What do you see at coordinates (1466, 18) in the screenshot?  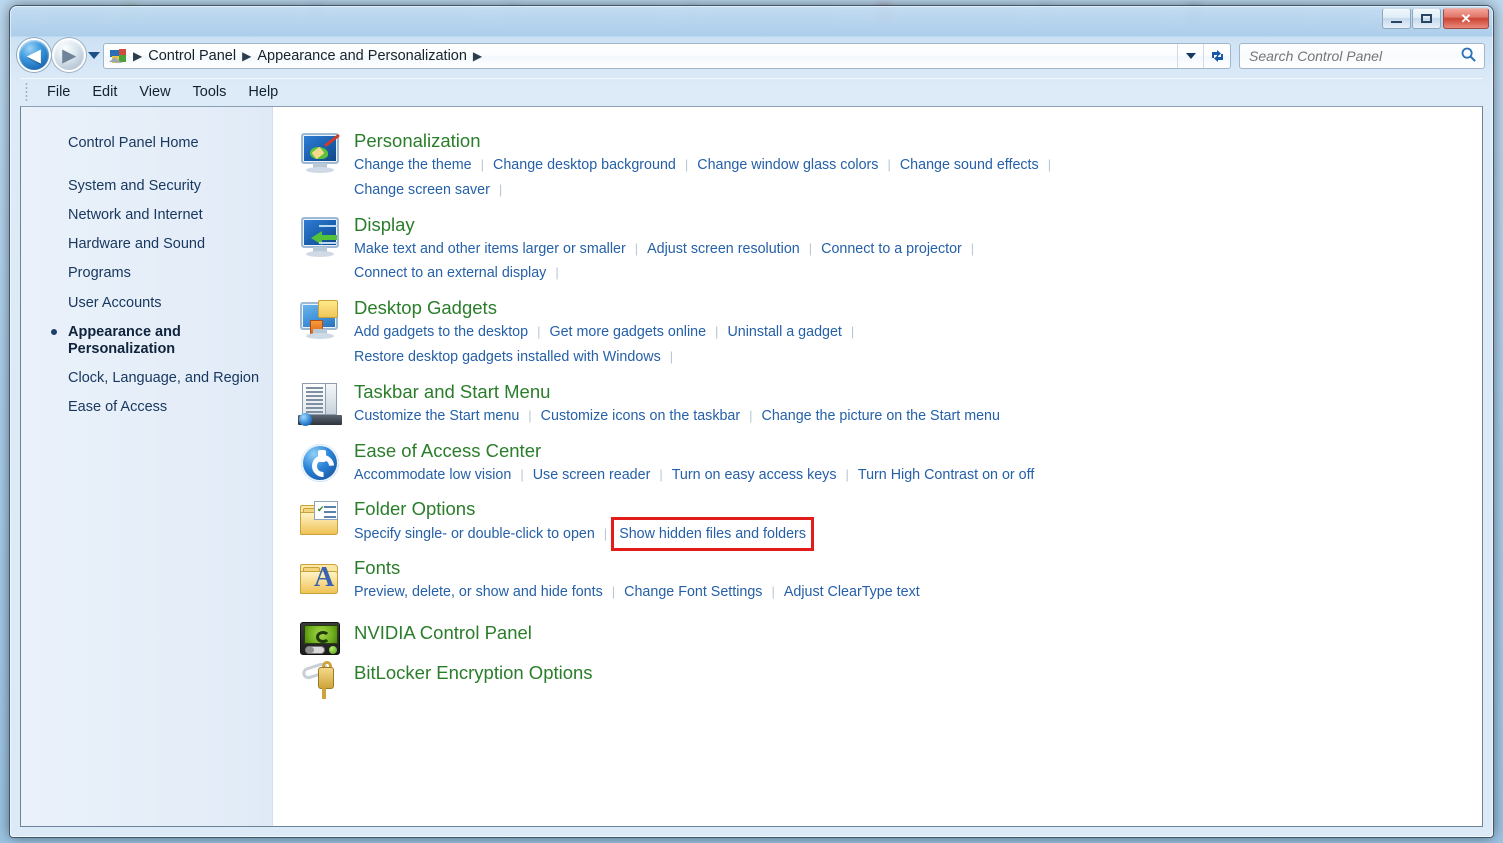 I see `close-button: ✕` at bounding box center [1466, 18].